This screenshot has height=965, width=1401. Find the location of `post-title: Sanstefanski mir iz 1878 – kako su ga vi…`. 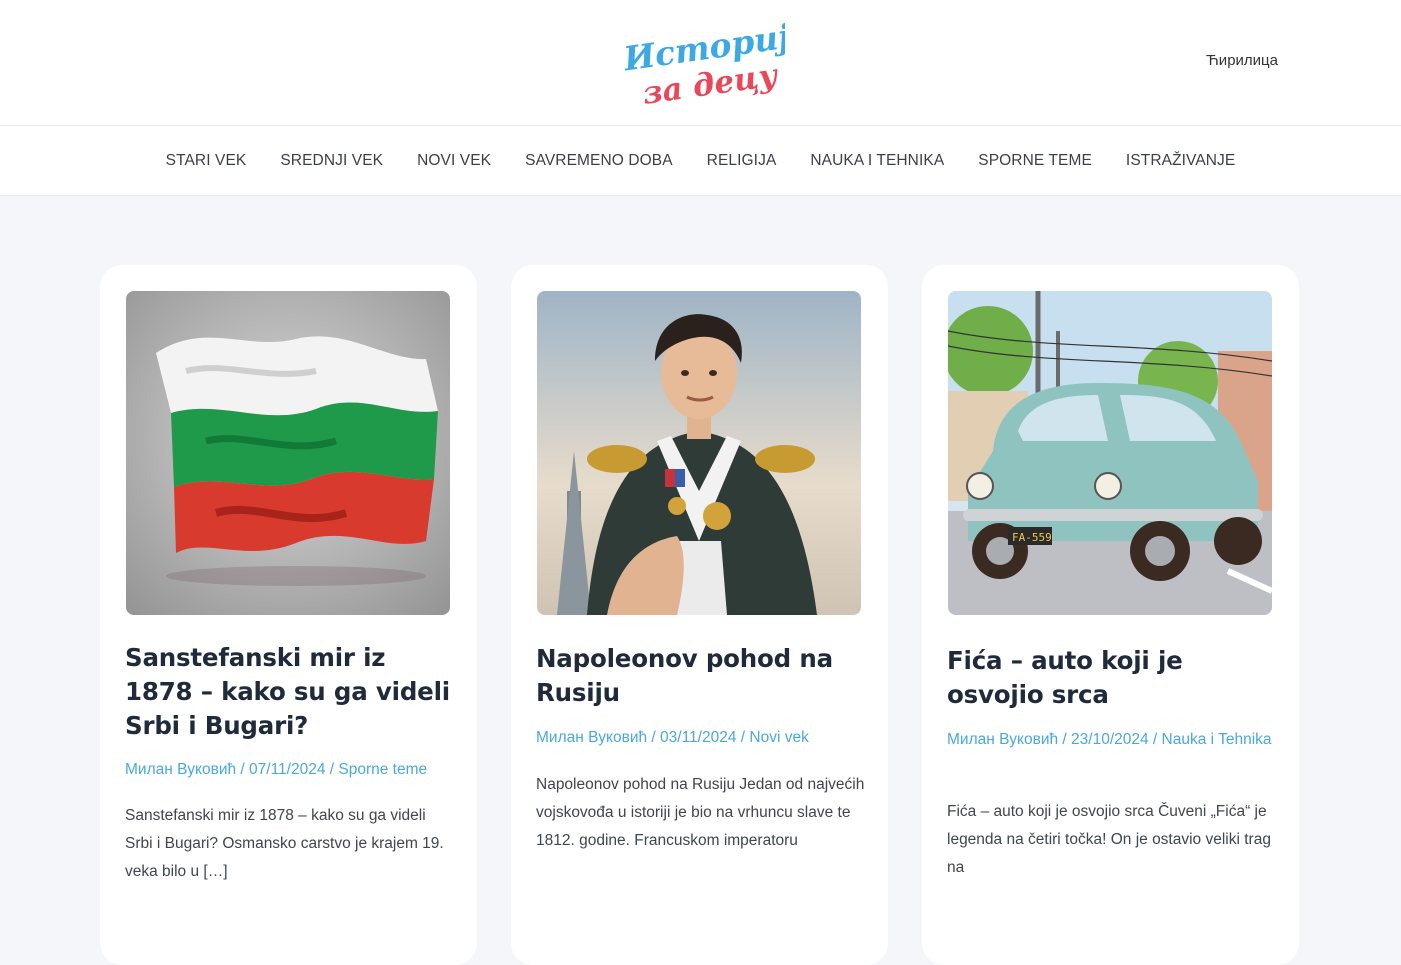

post-title: Sanstefanski mir iz 1878 – kako su ga vi… is located at coordinates (290, 692).